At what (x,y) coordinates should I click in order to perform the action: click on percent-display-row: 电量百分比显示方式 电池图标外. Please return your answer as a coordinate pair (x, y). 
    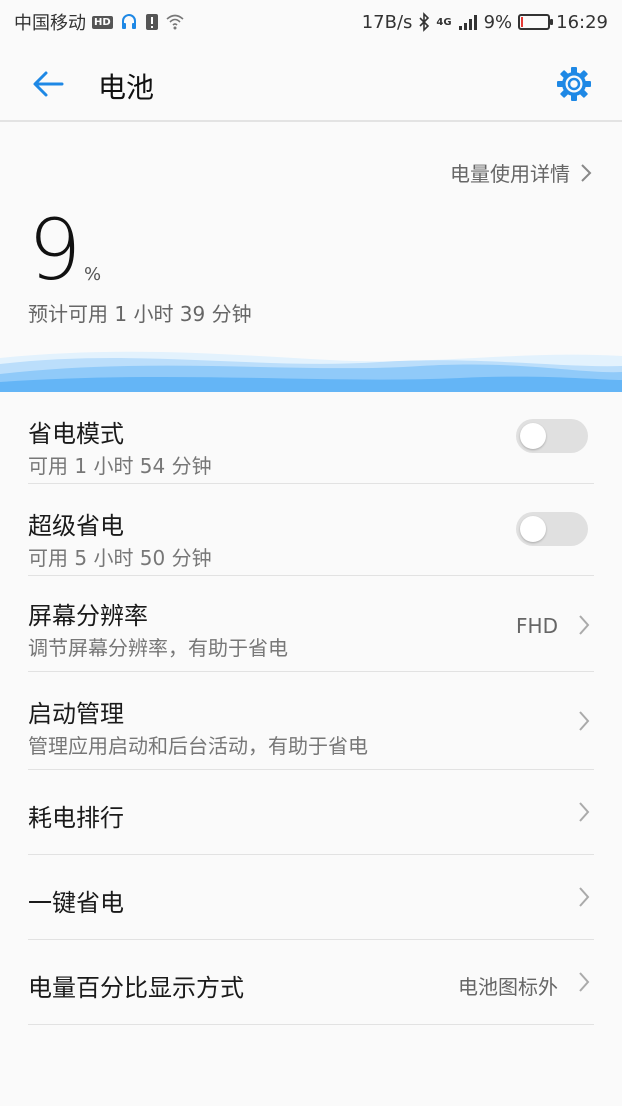
    Looking at the image, I should click on (311, 982).